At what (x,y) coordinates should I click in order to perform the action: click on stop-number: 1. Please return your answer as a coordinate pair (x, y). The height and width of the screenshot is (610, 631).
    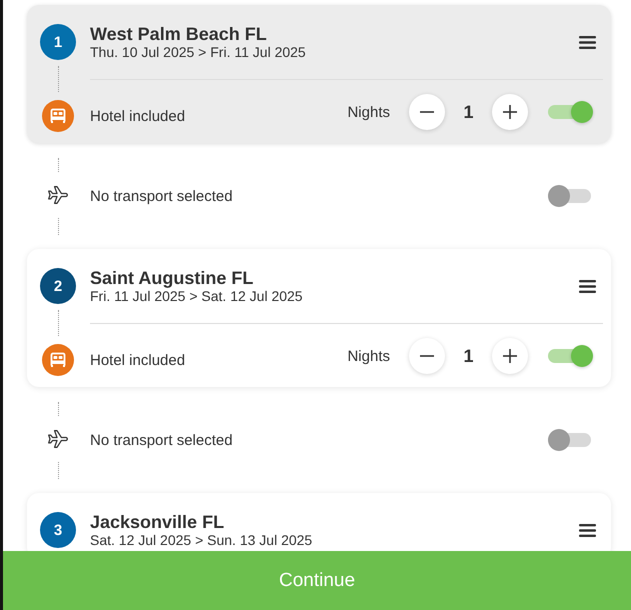
    Looking at the image, I should click on (58, 42).